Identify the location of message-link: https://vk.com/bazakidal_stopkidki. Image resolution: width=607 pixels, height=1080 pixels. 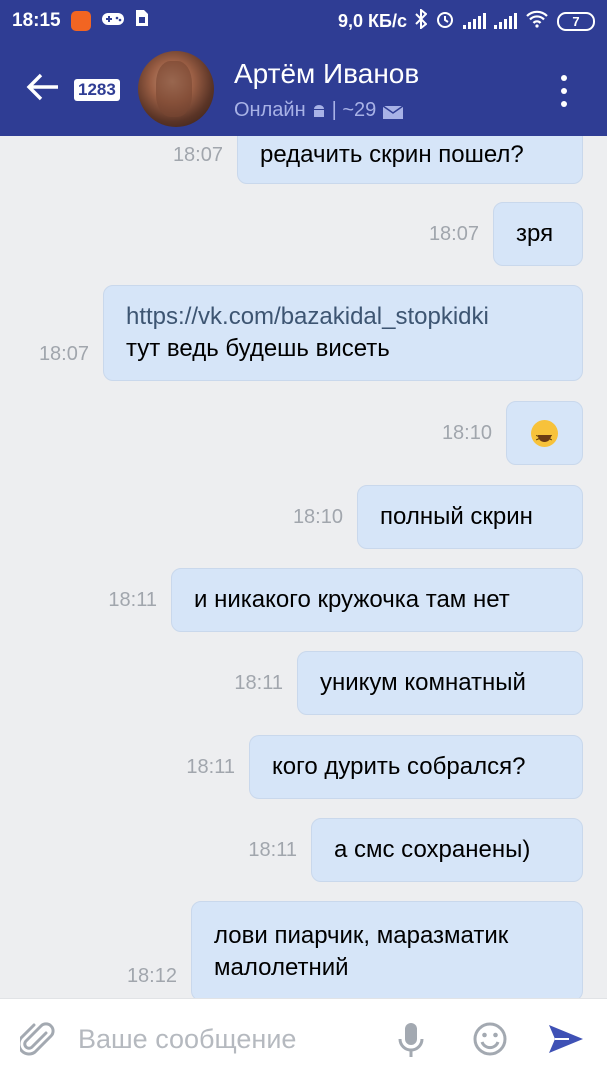
(343, 317).